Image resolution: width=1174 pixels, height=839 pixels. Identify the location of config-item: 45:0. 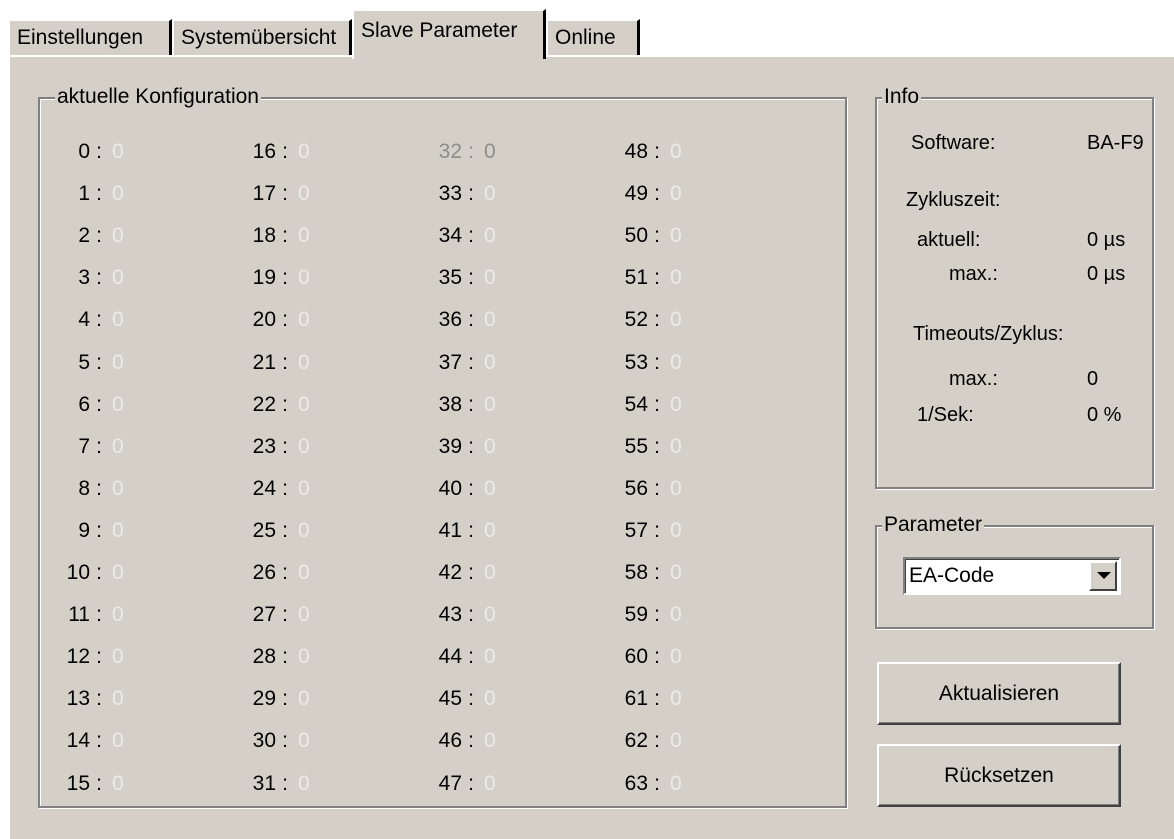
(457, 699).